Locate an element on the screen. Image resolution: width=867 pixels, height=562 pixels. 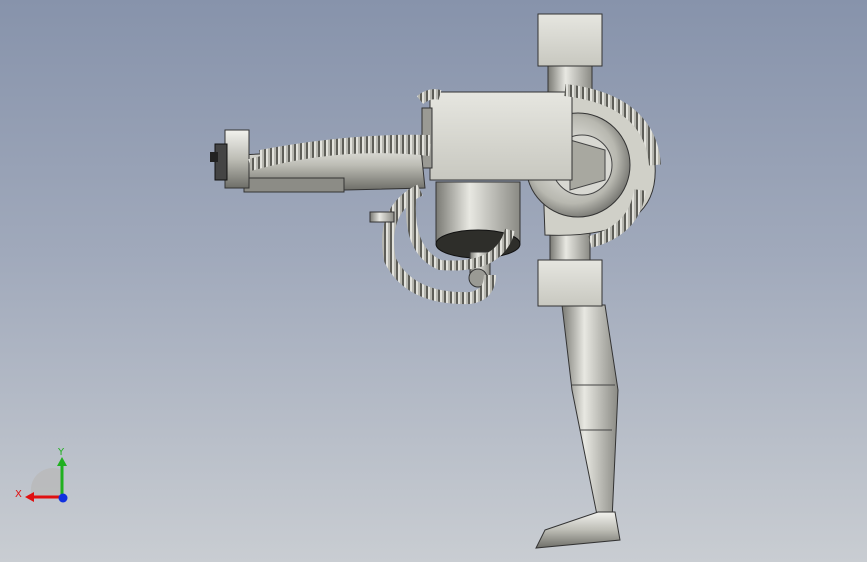
triad-plane-icon is located at coordinates (46, 482).